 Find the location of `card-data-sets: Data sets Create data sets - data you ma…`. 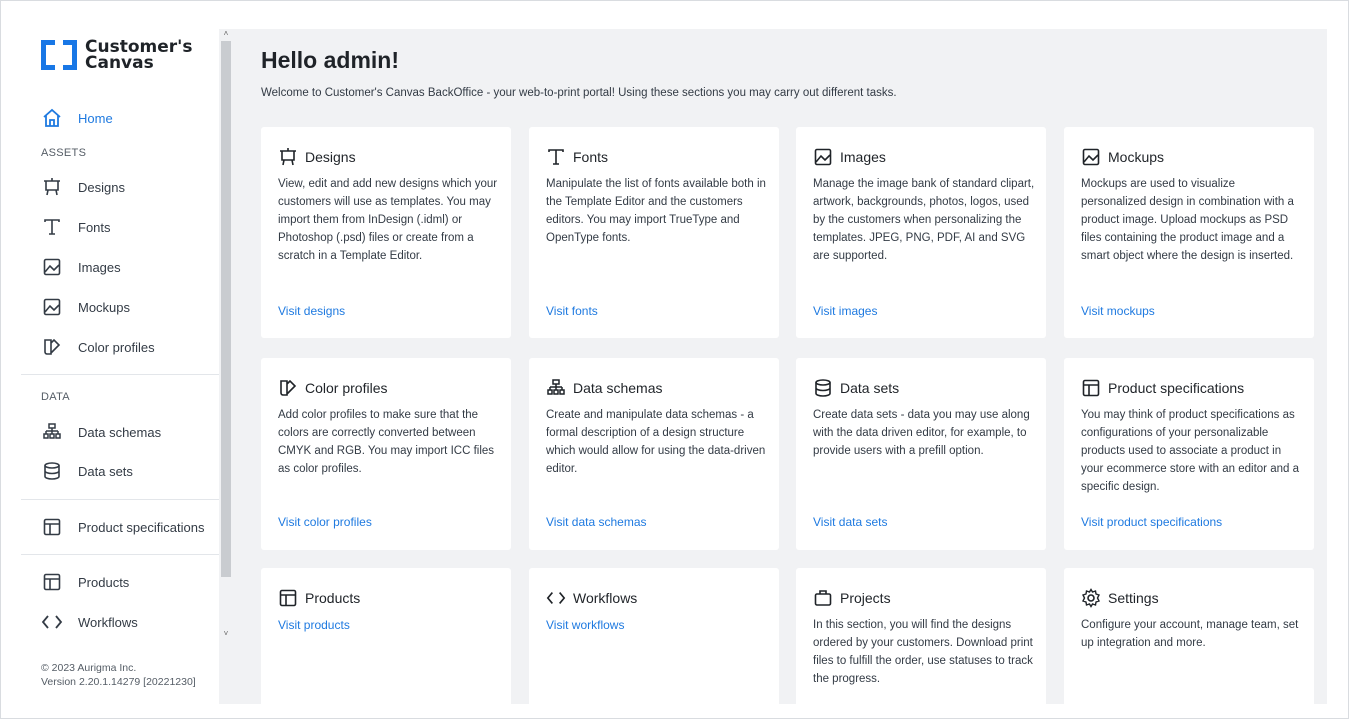

card-data-sets: Data sets Create data sets - data you ma… is located at coordinates (921, 454).